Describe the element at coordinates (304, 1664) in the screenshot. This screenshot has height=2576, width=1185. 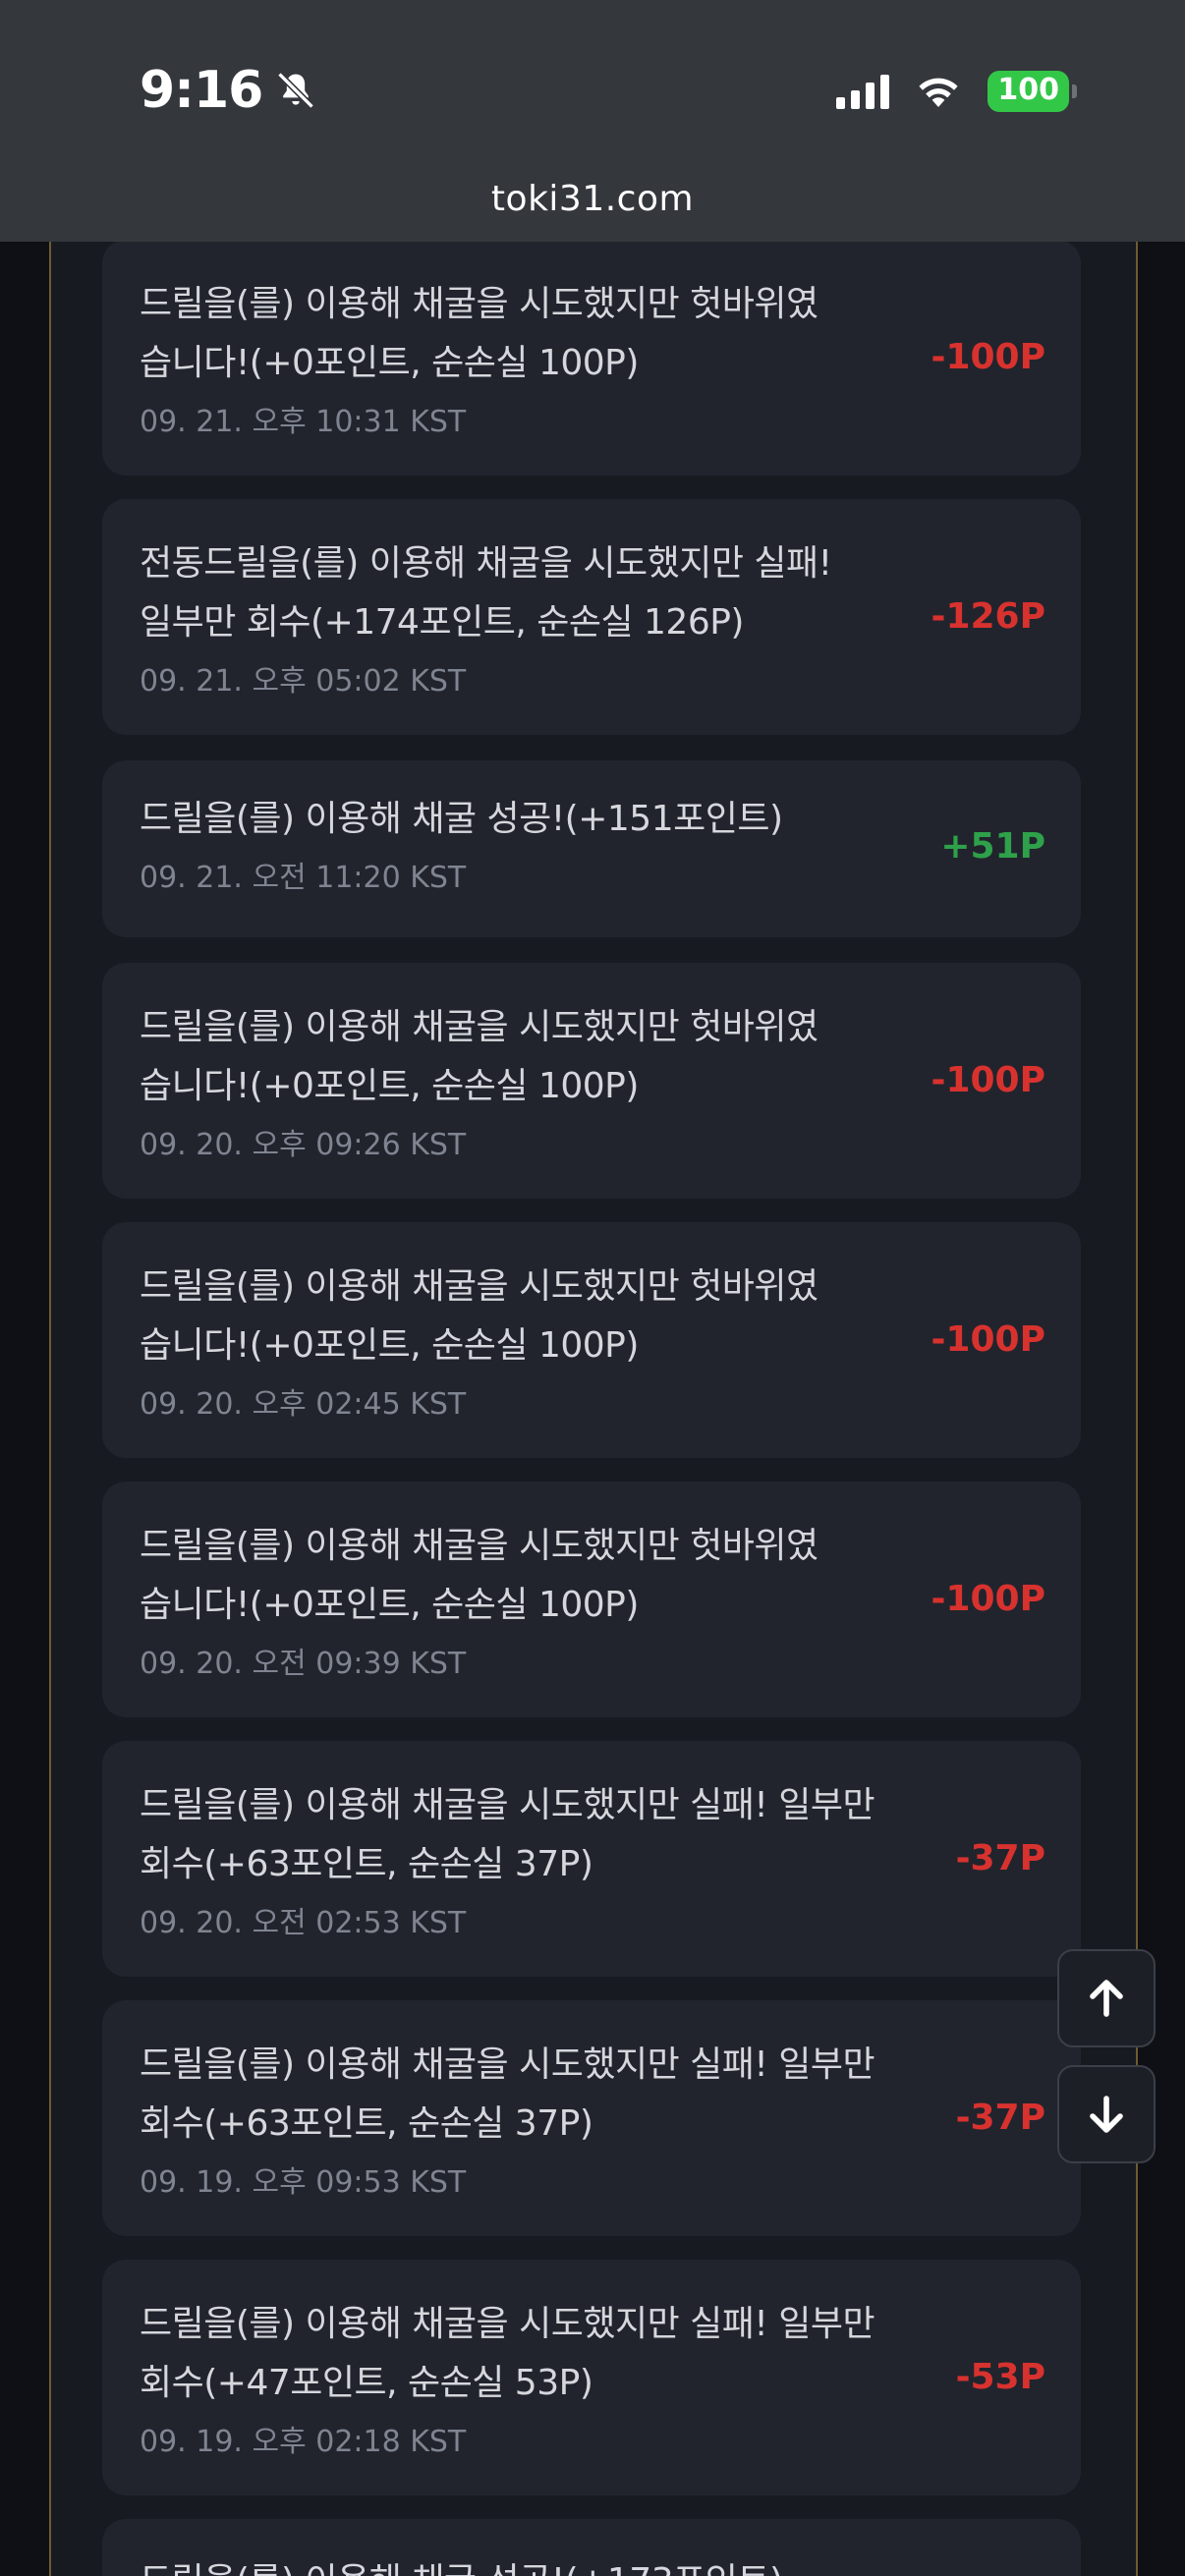
I see `history-item-time: 09. 20. 오전 09:39 KST` at that location.